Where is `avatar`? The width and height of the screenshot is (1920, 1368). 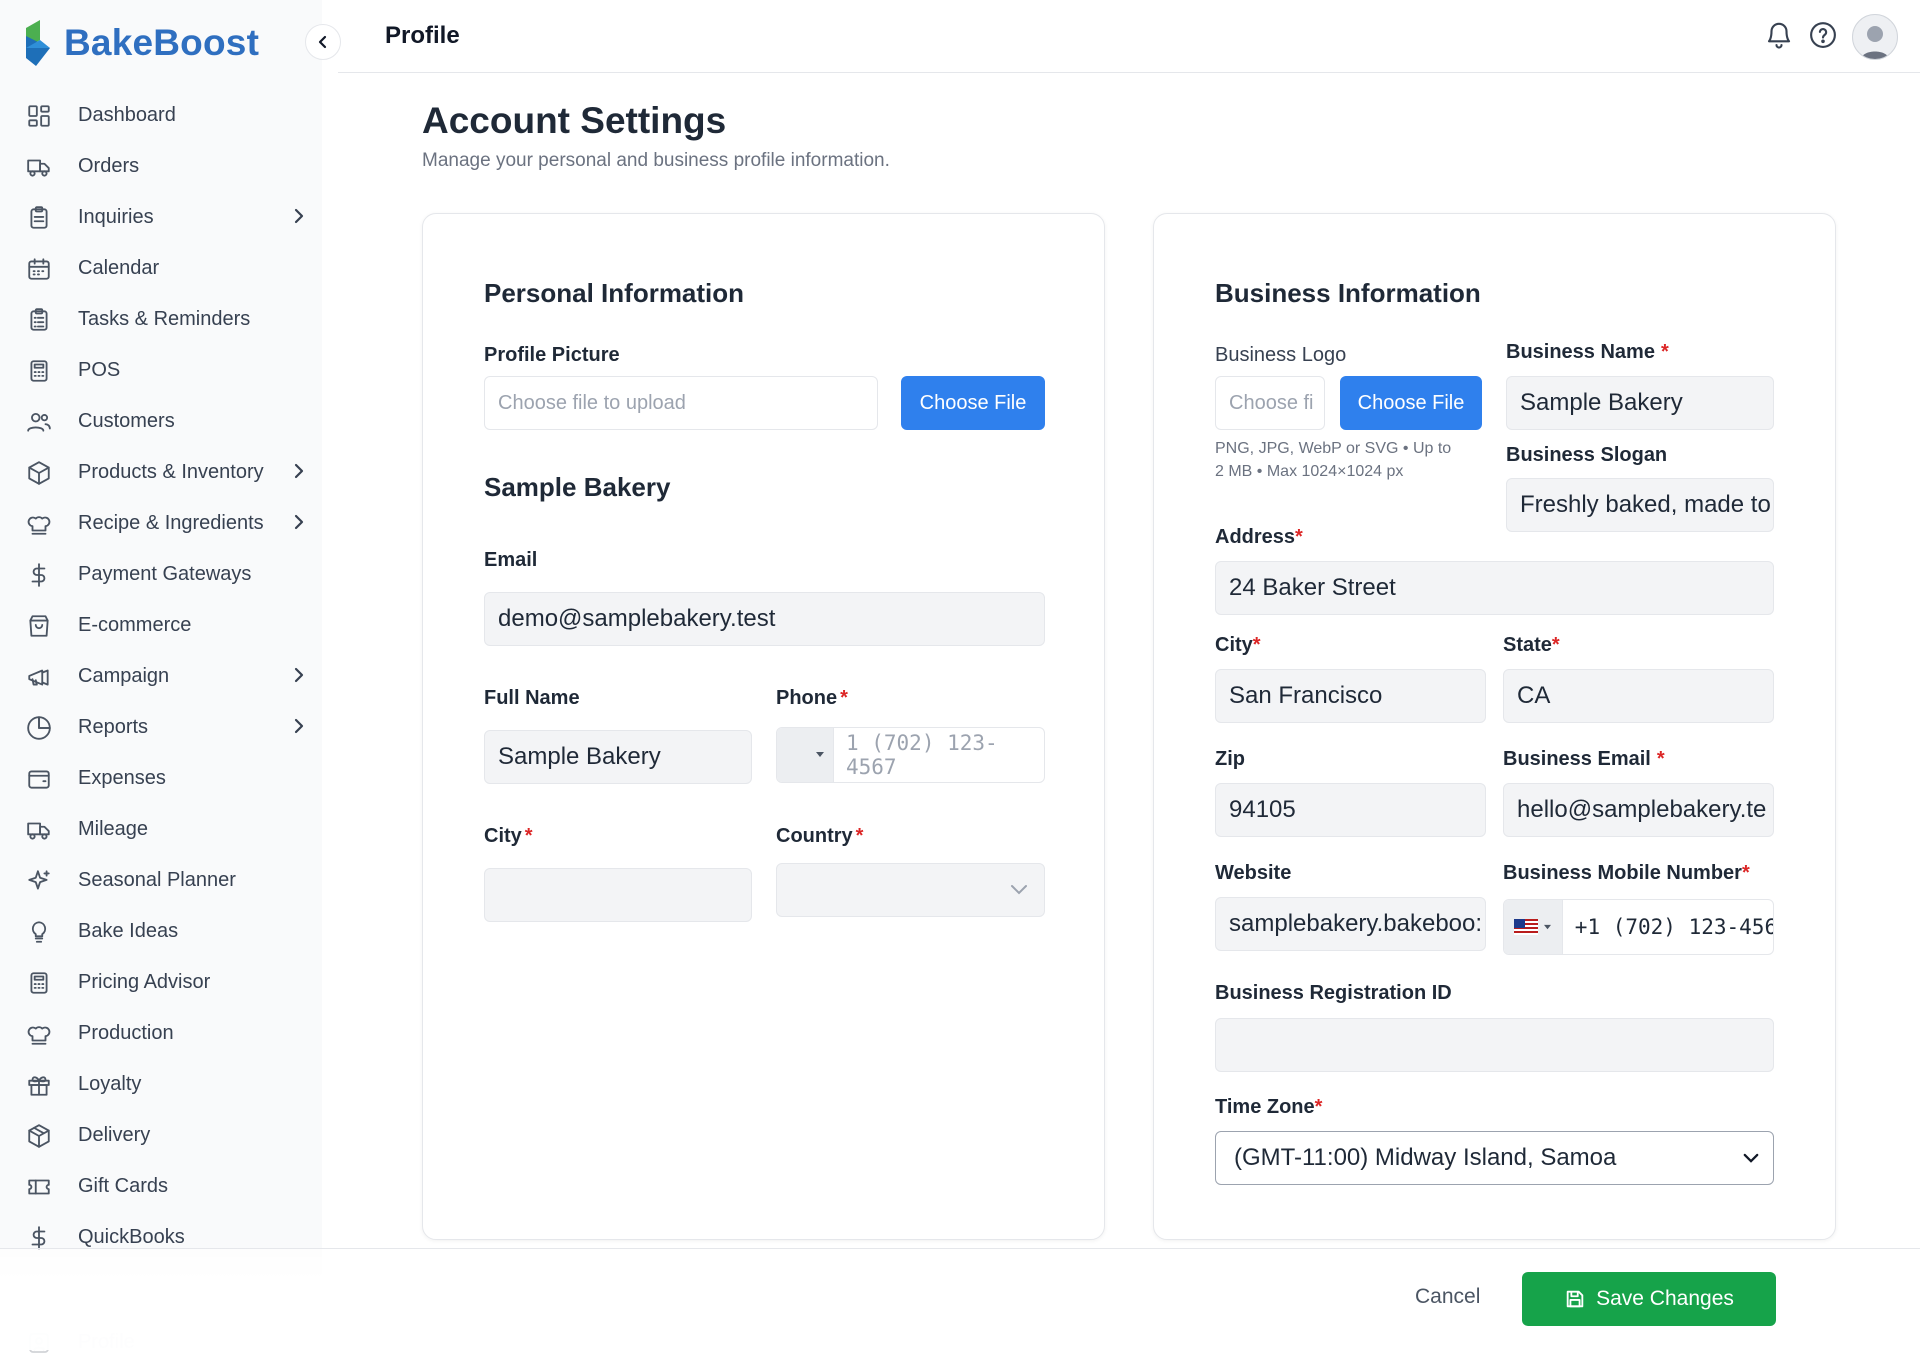 avatar is located at coordinates (1875, 37).